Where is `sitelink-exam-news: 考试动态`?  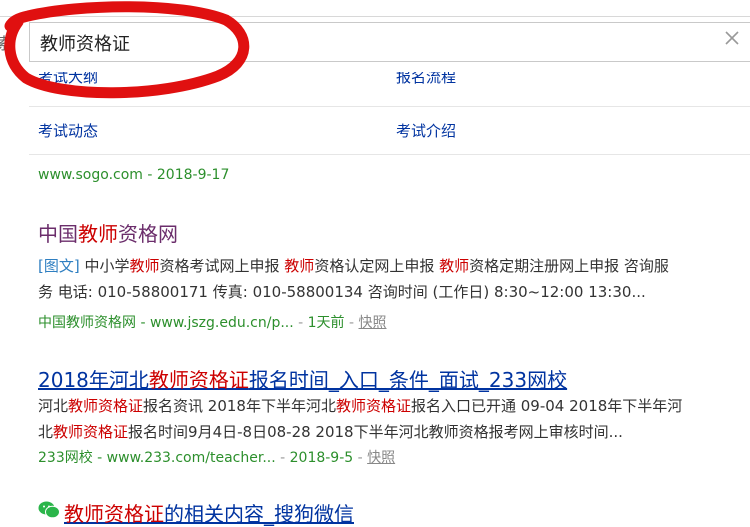
sitelink-exam-news: 考试动态 is located at coordinates (68, 130).